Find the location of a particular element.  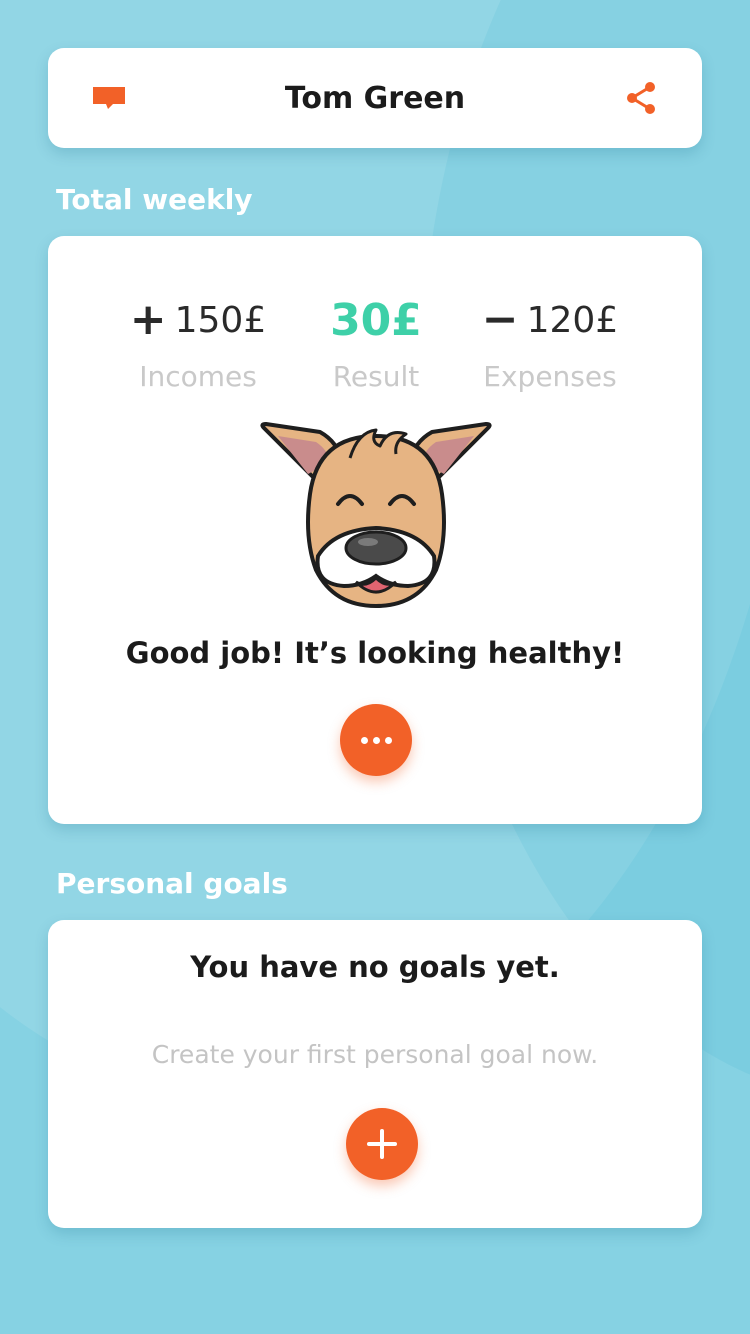

empty-goals-title: You have no goals yet. is located at coordinates (375, 967).